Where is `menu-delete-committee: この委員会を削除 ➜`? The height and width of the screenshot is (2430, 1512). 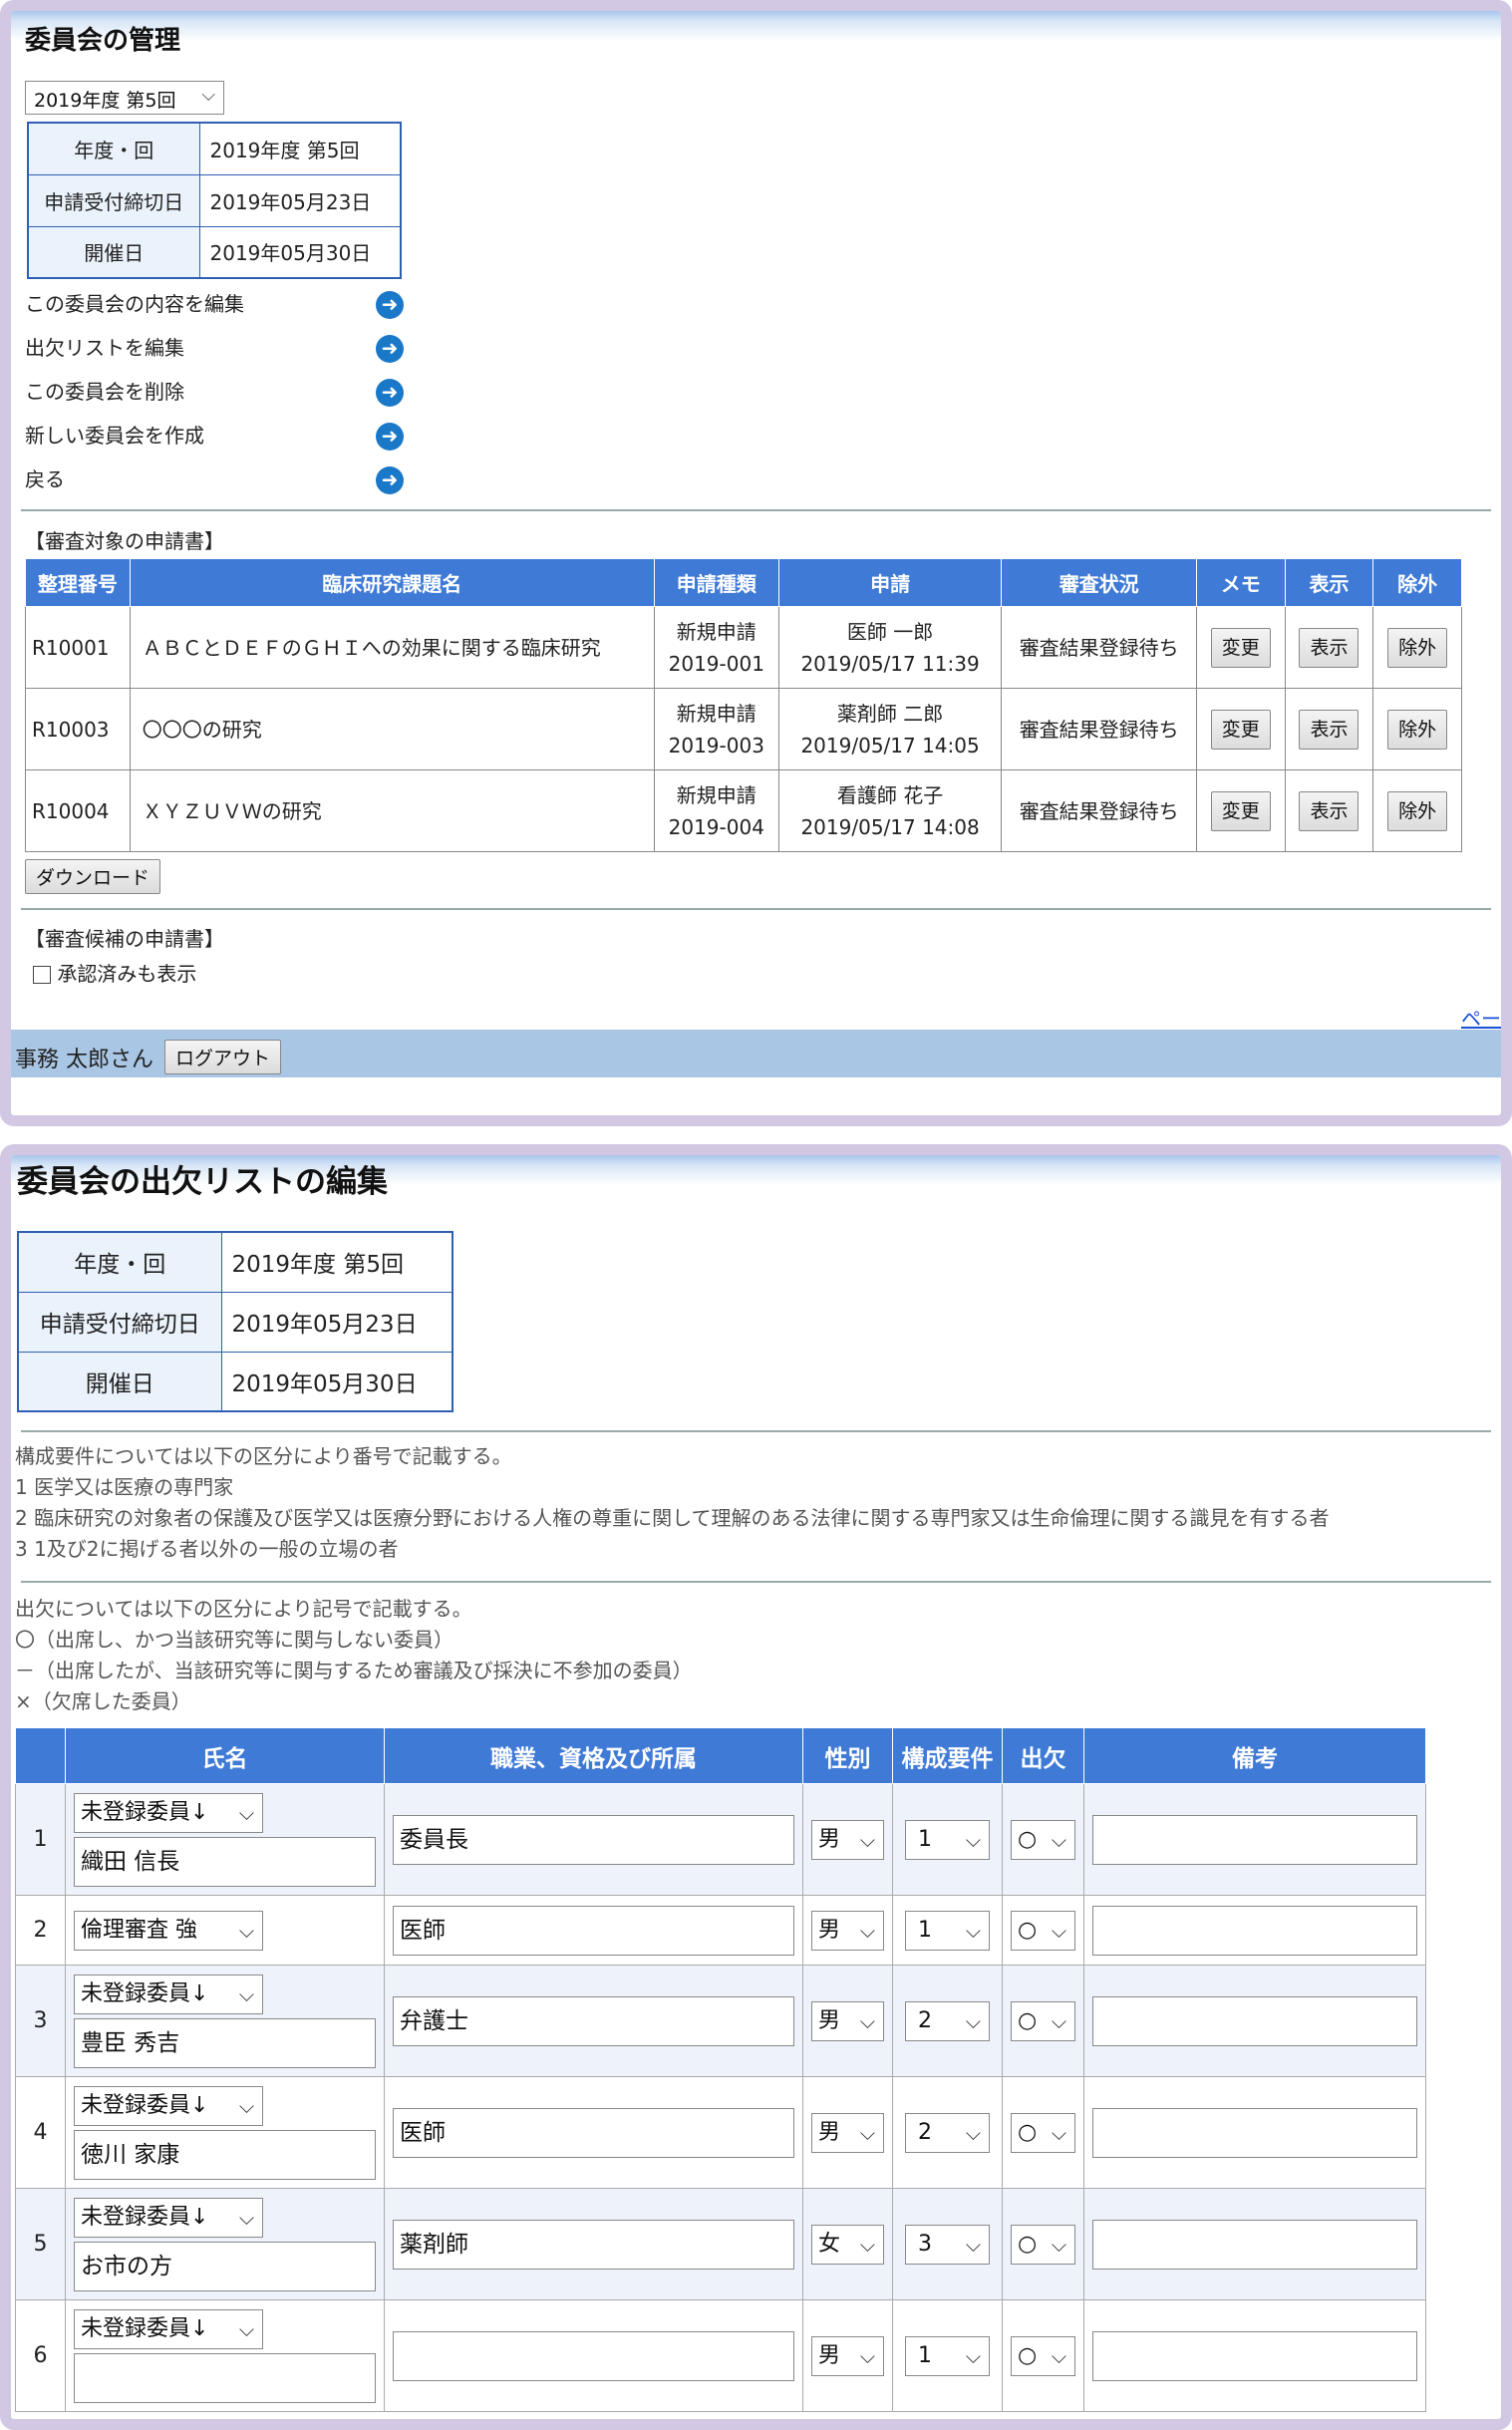 menu-delete-committee: この委員会を削除 ➜ is located at coordinates (215, 392).